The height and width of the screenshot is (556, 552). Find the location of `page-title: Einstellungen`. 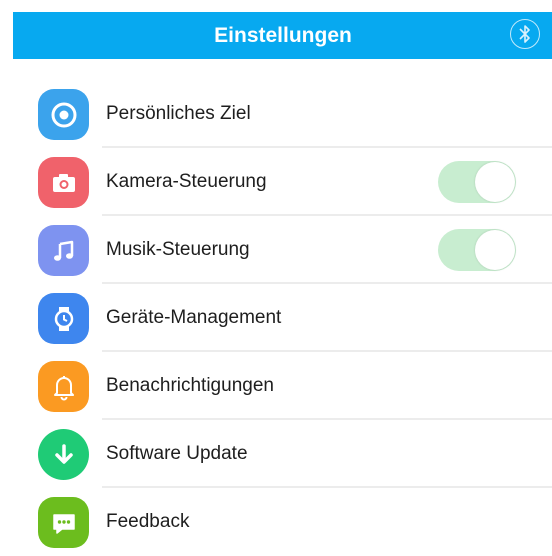

page-title: Einstellungen is located at coordinates (283, 35).